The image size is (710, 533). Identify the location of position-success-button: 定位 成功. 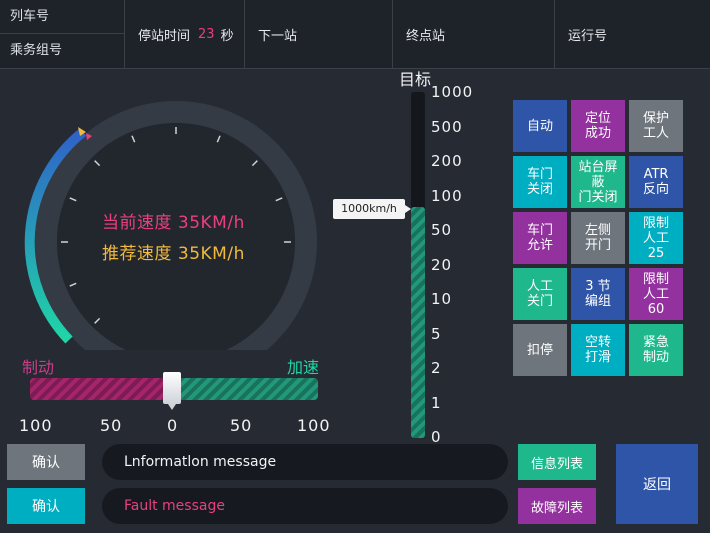
(598, 126).